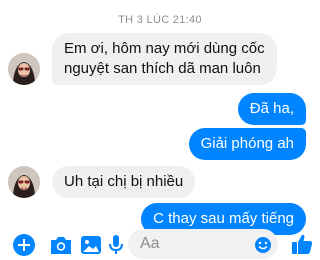  What do you see at coordinates (263, 245) in the screenshot?
I see `emoji-icon` at bounding box center [263, 245].